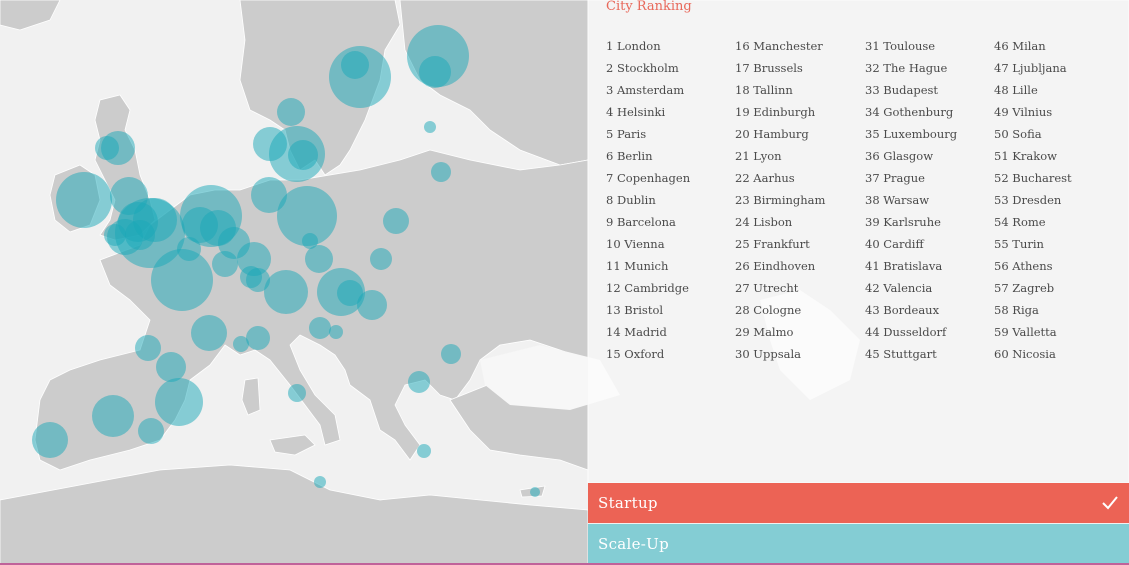 This screenshot has width=1129, height=565. I want to click on ranking-item: 17 Brussels, so click(780, 70).